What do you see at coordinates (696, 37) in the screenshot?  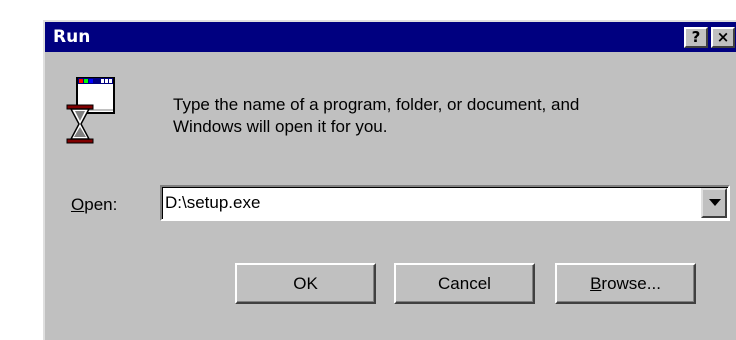 I see `help-button: ?` at bounding box center [696, 37].